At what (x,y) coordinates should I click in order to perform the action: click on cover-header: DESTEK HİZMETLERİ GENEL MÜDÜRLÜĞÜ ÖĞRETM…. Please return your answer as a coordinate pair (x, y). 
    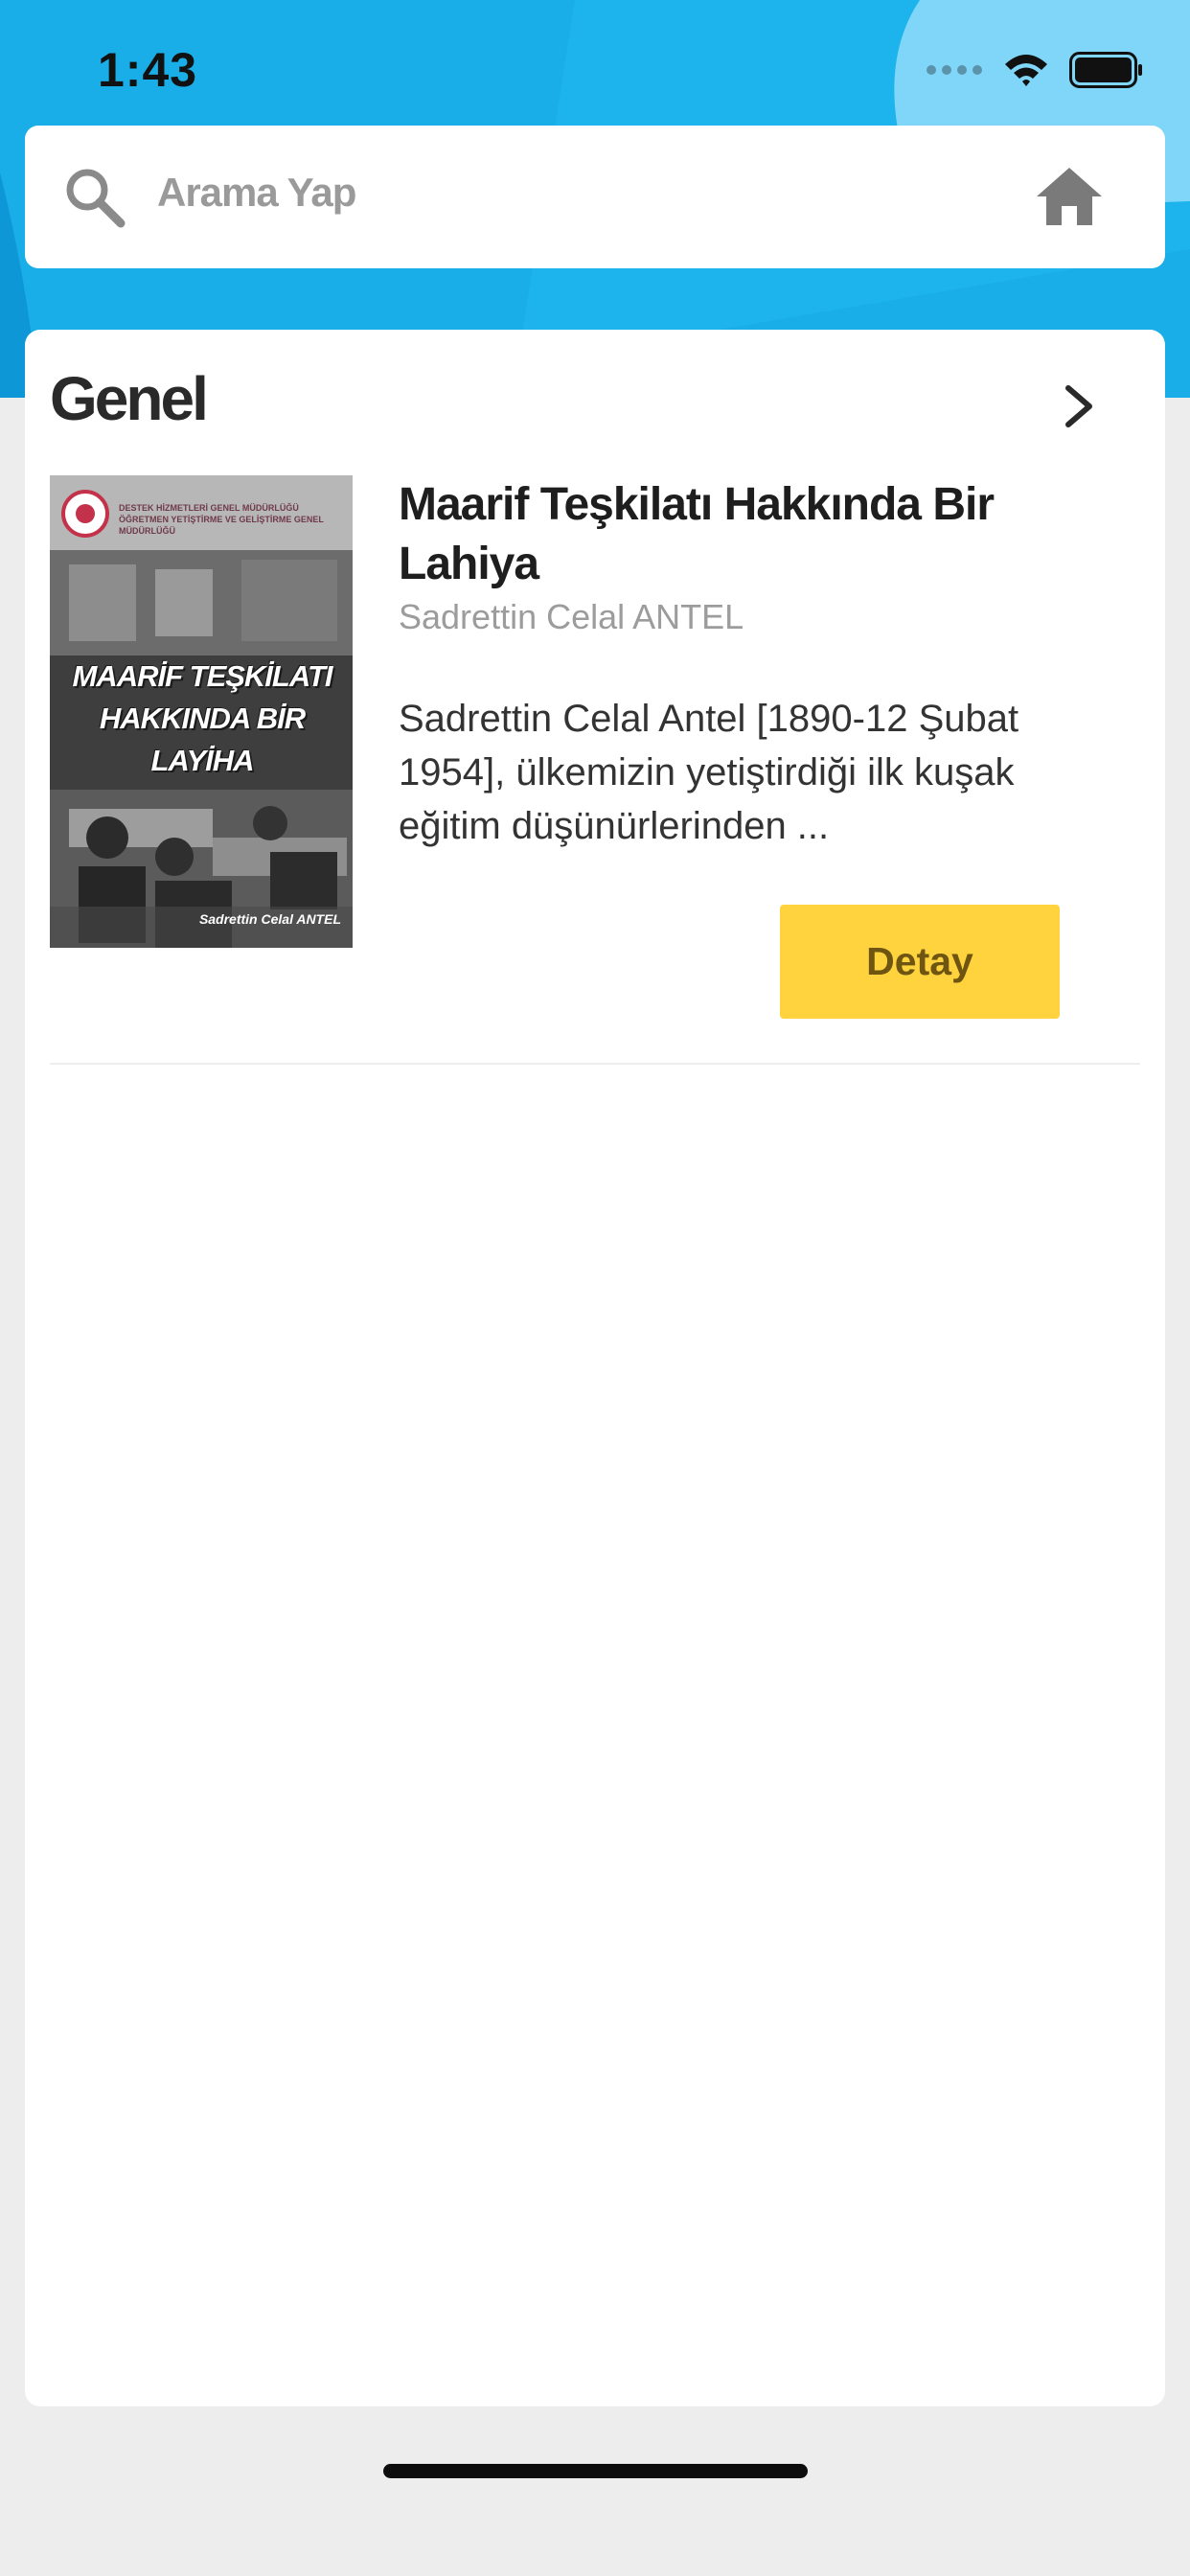
    Looking at the image, I should click on (202, 512).